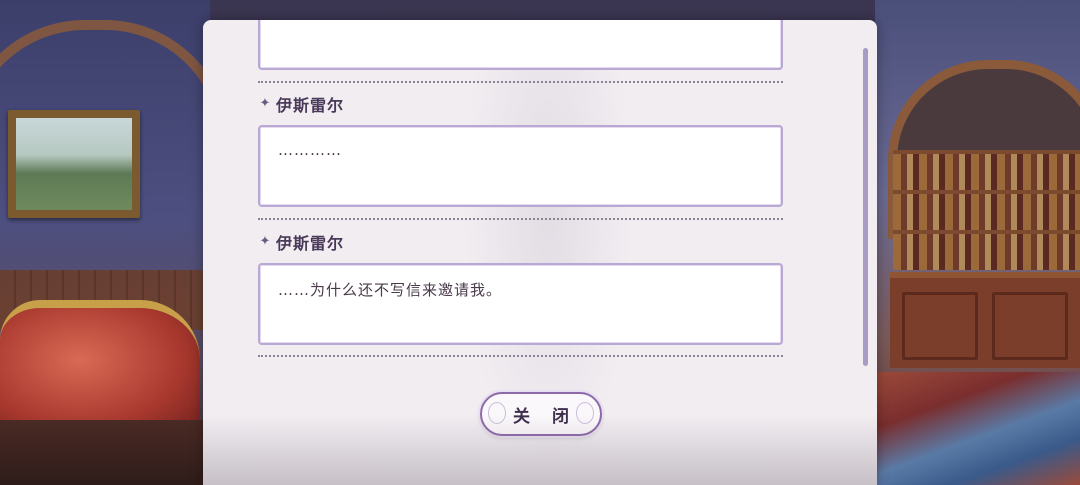 Image resolution: width=1080 pixels, height=485 pixels. I want to click on log-text: ……为什么还不写信来邀请我。, so click(390, 290).